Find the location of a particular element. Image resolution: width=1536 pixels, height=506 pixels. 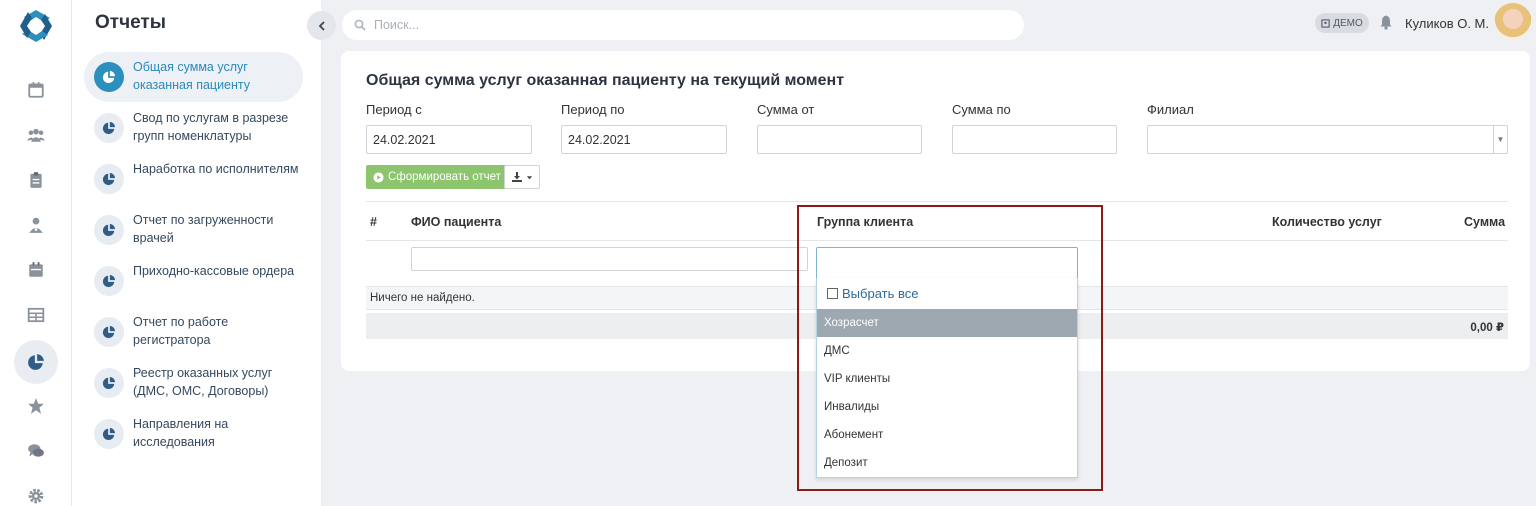

collapse-panel-button is located at coordinates (321, 25).